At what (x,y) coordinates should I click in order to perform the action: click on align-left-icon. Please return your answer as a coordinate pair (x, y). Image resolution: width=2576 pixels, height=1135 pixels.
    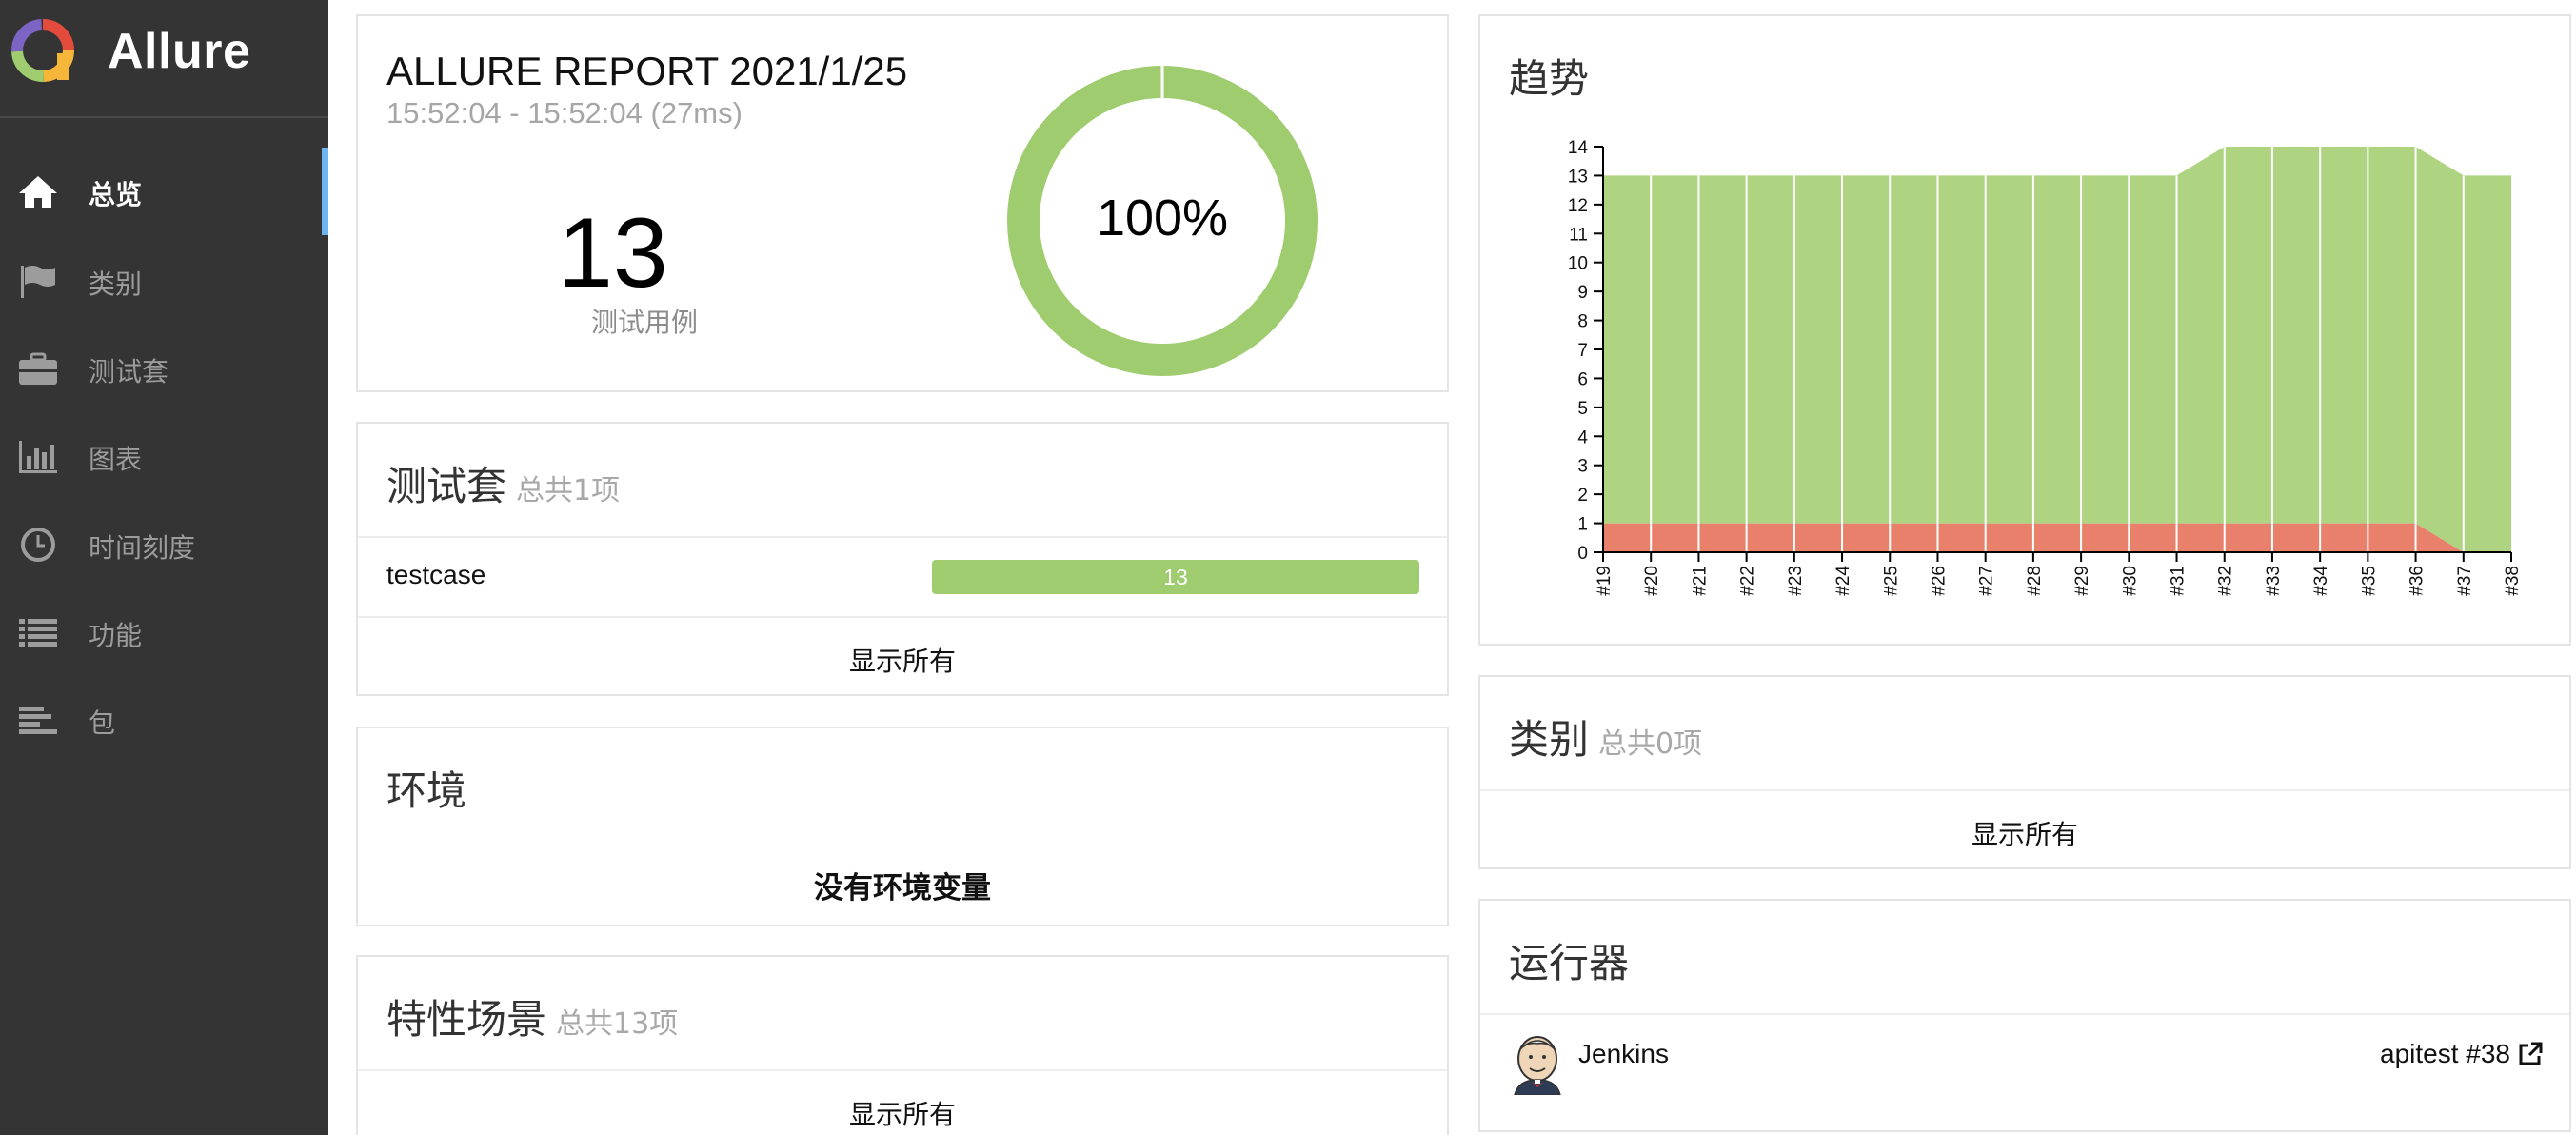
    Looking at the image, I should click on (38, 720).